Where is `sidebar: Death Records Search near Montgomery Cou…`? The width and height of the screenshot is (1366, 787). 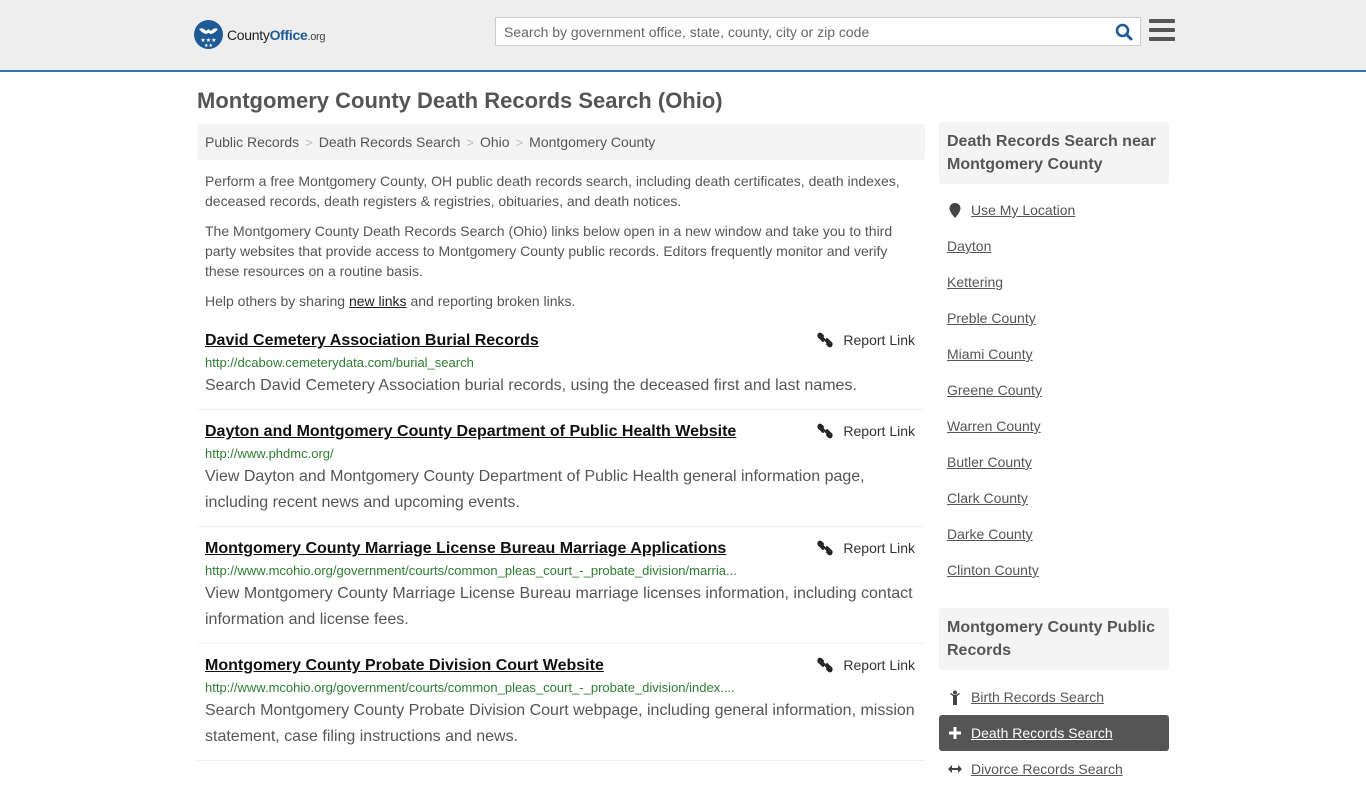
sidebar: Death Records Search near Montgomery Cou… is located at coordinates (1054, 454).